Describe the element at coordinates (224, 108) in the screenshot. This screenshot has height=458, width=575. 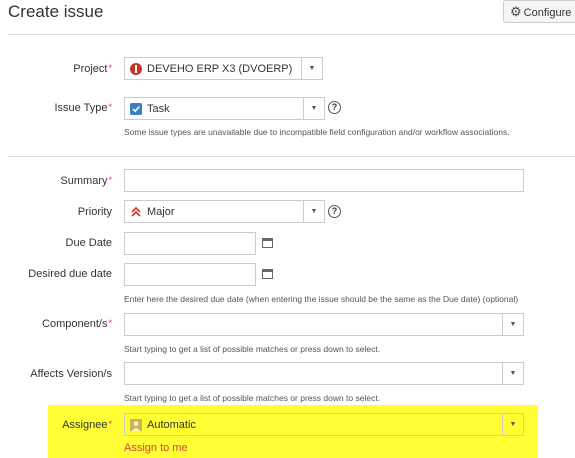
I see `issue-type-select: Task ▼` at that location.